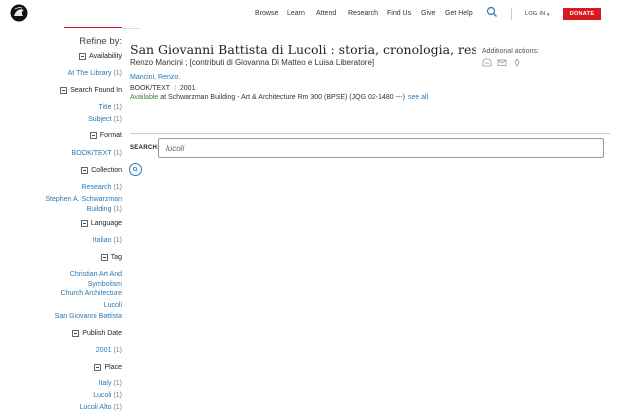  What do you see at coordinates (110, 135) in the screenshot?
I see `facet-label: Format` at bounding box center [110, 135].